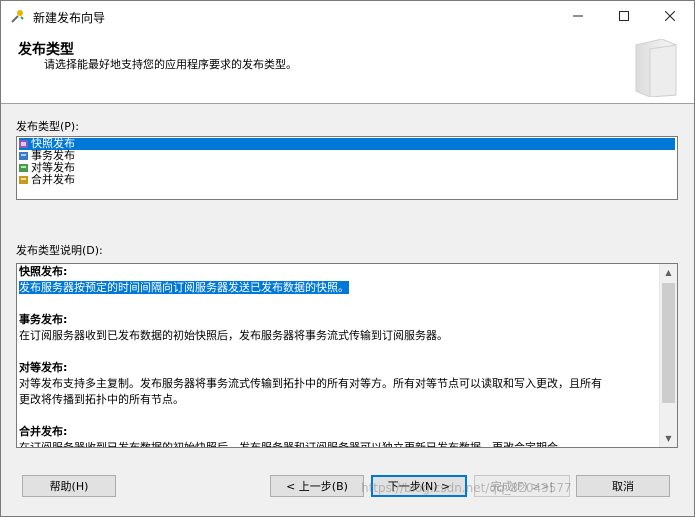 The height and width of the screenshot is (517, 695). I want to click on merge-icon, so click(23, 180).